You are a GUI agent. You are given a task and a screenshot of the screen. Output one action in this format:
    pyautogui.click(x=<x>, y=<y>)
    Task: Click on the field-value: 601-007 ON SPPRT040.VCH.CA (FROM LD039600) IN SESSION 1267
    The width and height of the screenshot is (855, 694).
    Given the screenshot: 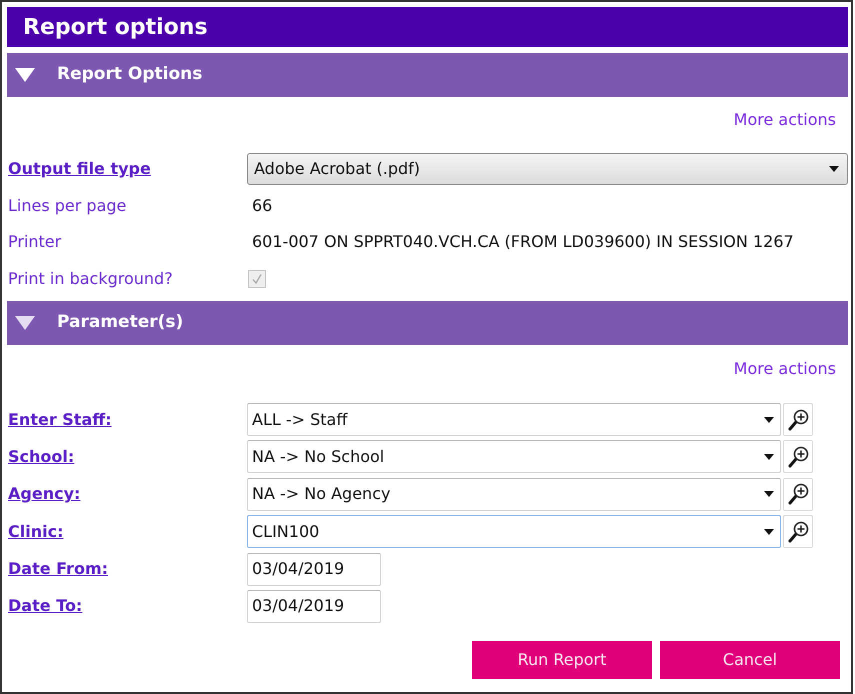 What is the action you would take?
    pyautogui.click(x=522, y=242)
    